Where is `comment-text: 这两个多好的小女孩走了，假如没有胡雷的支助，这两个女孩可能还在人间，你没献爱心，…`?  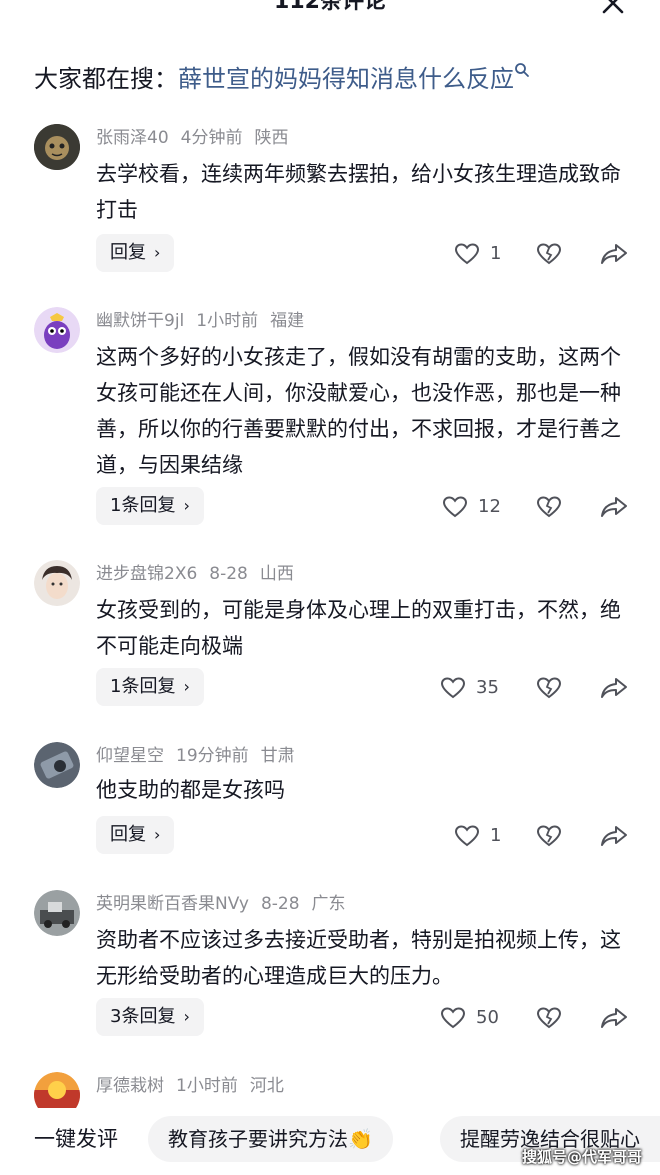
comment-text: 这两个多好的小女孩走了，假如没有胡雷的支助，这两个女孩可能还在人间，你没献爱心，… is located at coordinates (358, 411).